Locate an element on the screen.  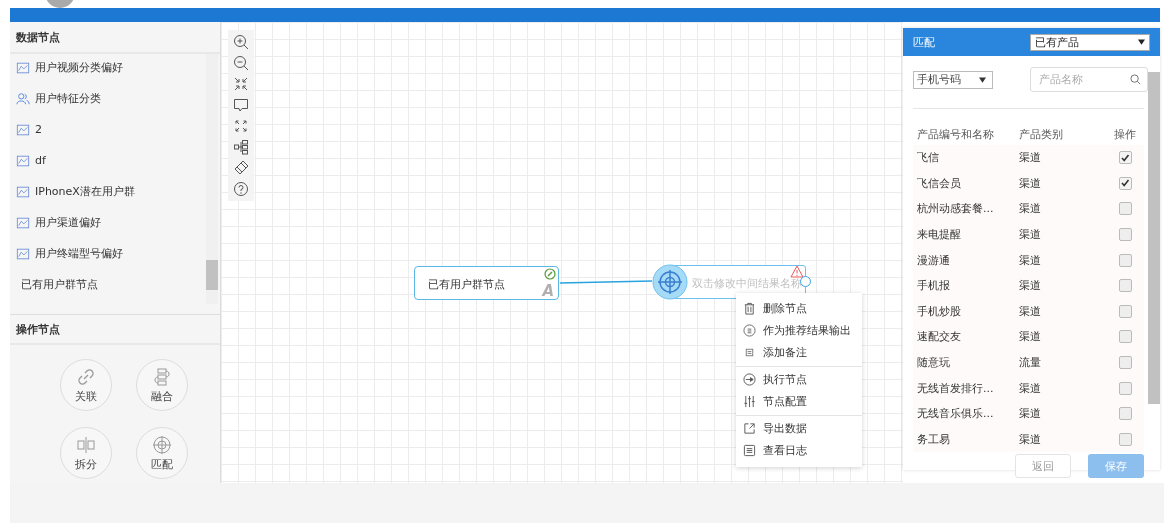
search-field: 产品名称 is located at coordinates (1089, 79).